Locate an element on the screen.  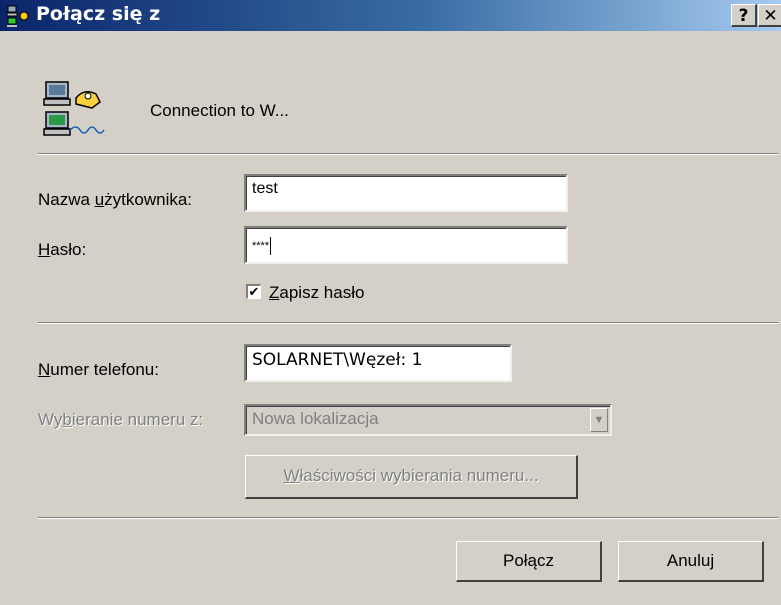
save-password-label: Zapisz hasło is located at coordinates (316, 293).